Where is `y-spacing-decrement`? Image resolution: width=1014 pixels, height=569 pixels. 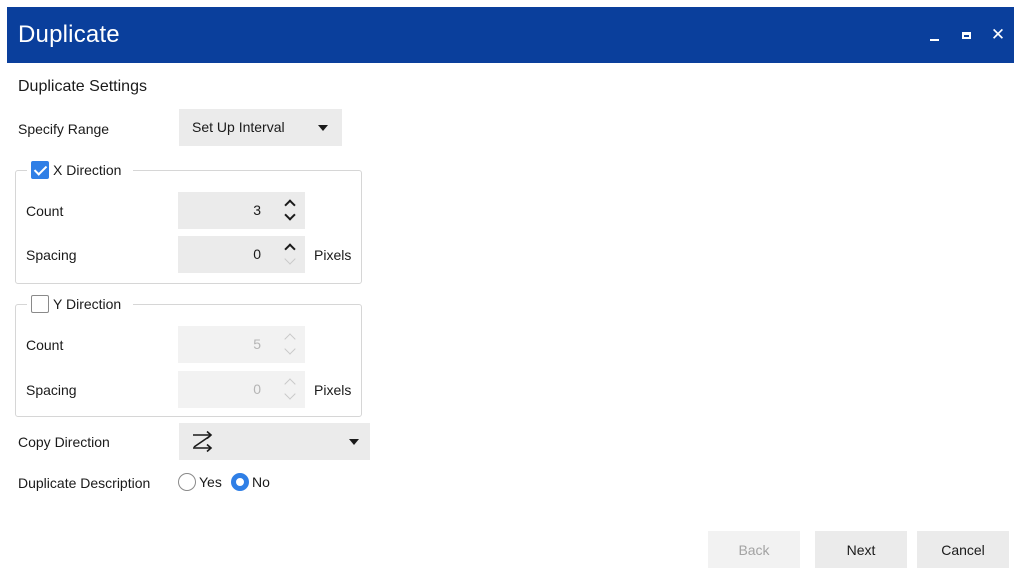
y-spacing-decrement is located at coordinates (290, 394).